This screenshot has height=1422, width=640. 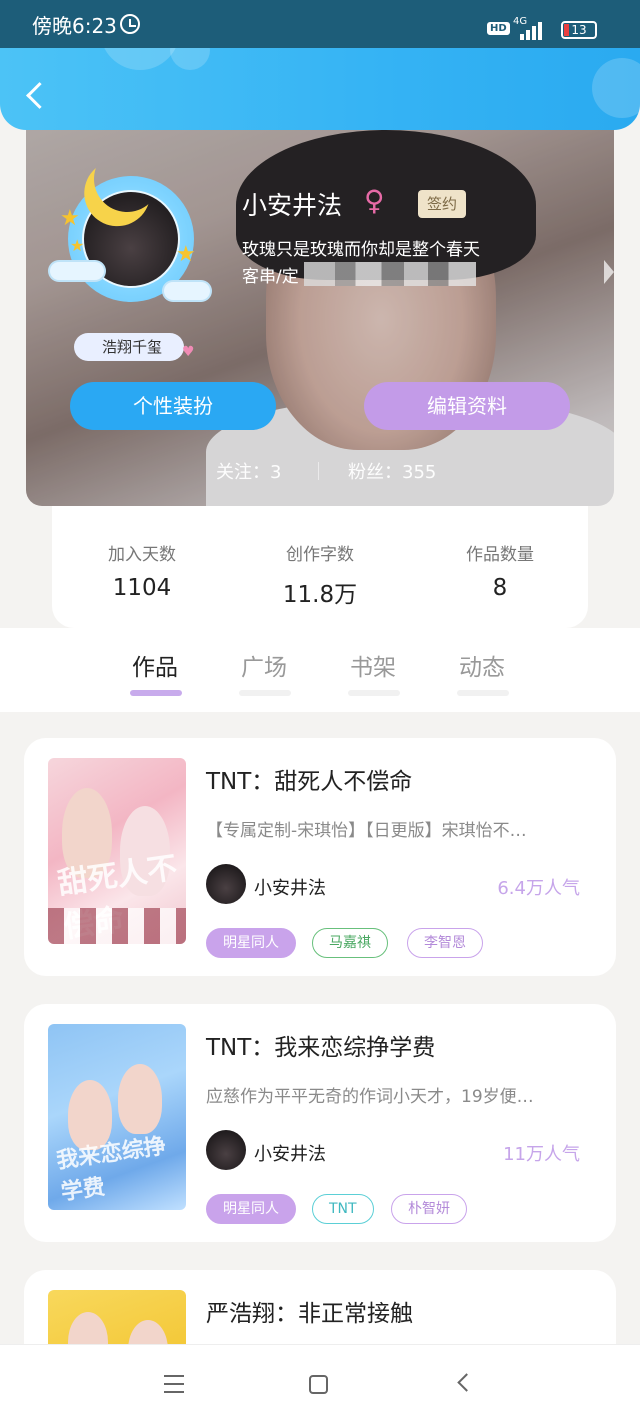 What do you see at coordinates (131, 230) in the screenshot?
I see `avatar-frame: ★ ★ ★` at bounding box center [131, 230].